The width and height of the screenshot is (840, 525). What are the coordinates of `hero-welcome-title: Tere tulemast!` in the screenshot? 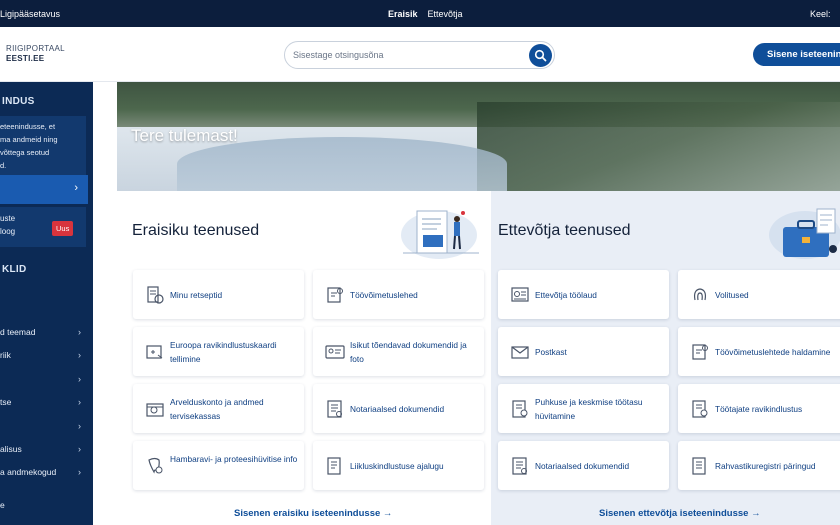 It's located at (184, 135).